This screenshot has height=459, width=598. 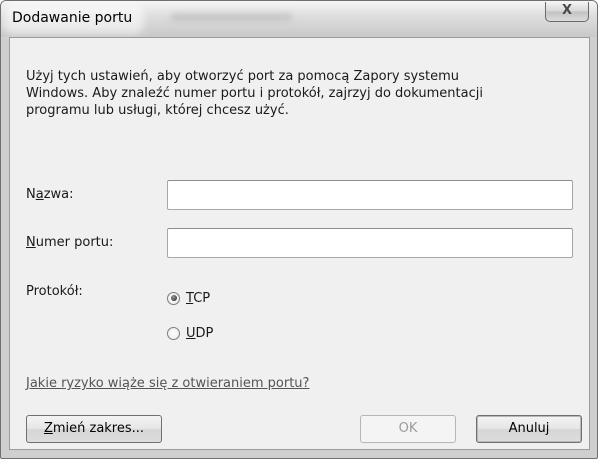 I want to click on close-icon: X, so click(x=567, y=10).